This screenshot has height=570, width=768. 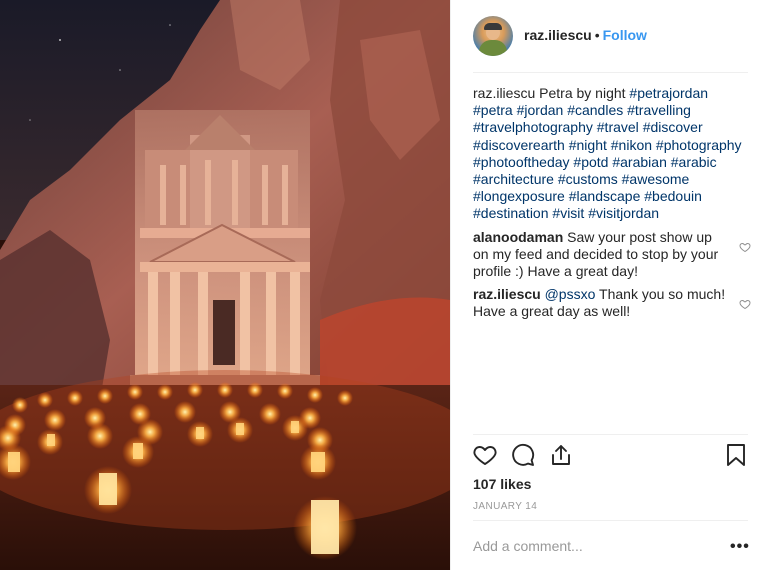 I want to click on hashtag-link: #destination, so click(x=511, y=213).